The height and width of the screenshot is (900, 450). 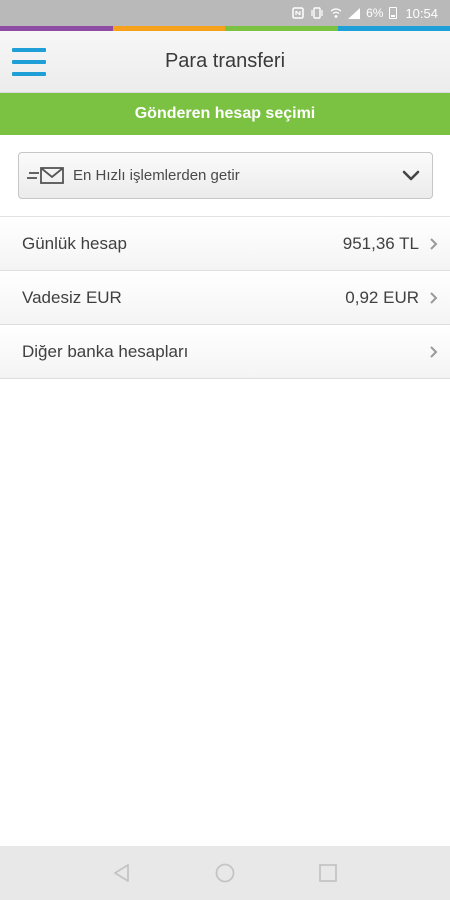 I want to click on account-name: Vadesiz EUR, so click(x=72, y=297).